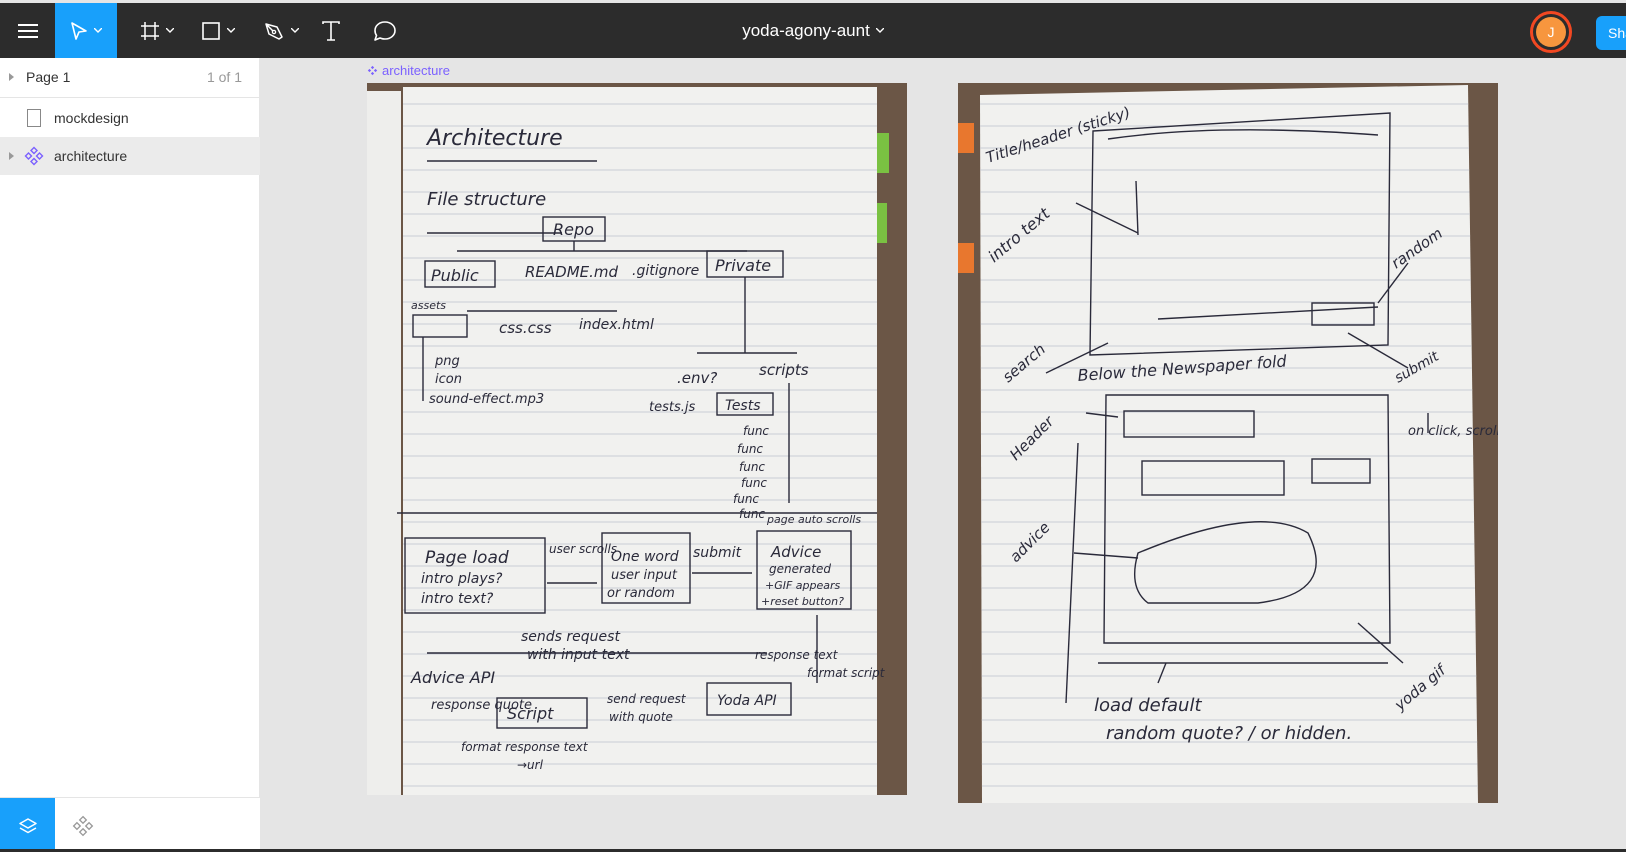 The width and height of the screenshot is (1626, 852). Describe the element at coordinates (647, 699) in the screenshot. I see `sketch-send-request: send request` at that location.